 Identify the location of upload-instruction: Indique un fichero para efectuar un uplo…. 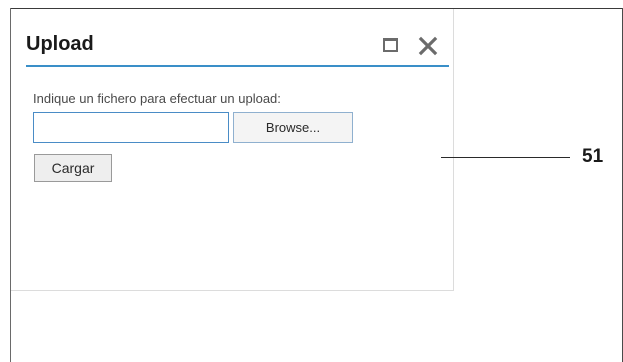
(157, 98).